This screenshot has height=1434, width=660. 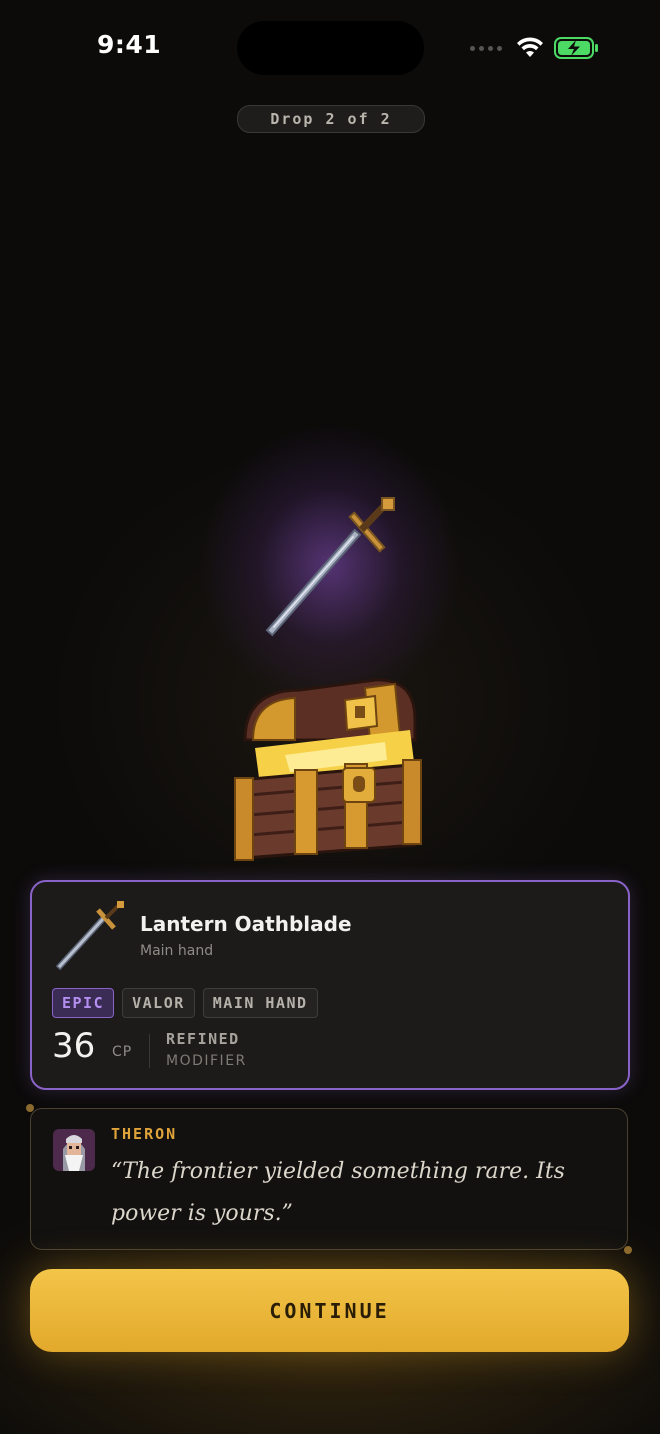 I want to click on drop-counter-pill: Drop 2 of 2, so click(x=331, y=119).